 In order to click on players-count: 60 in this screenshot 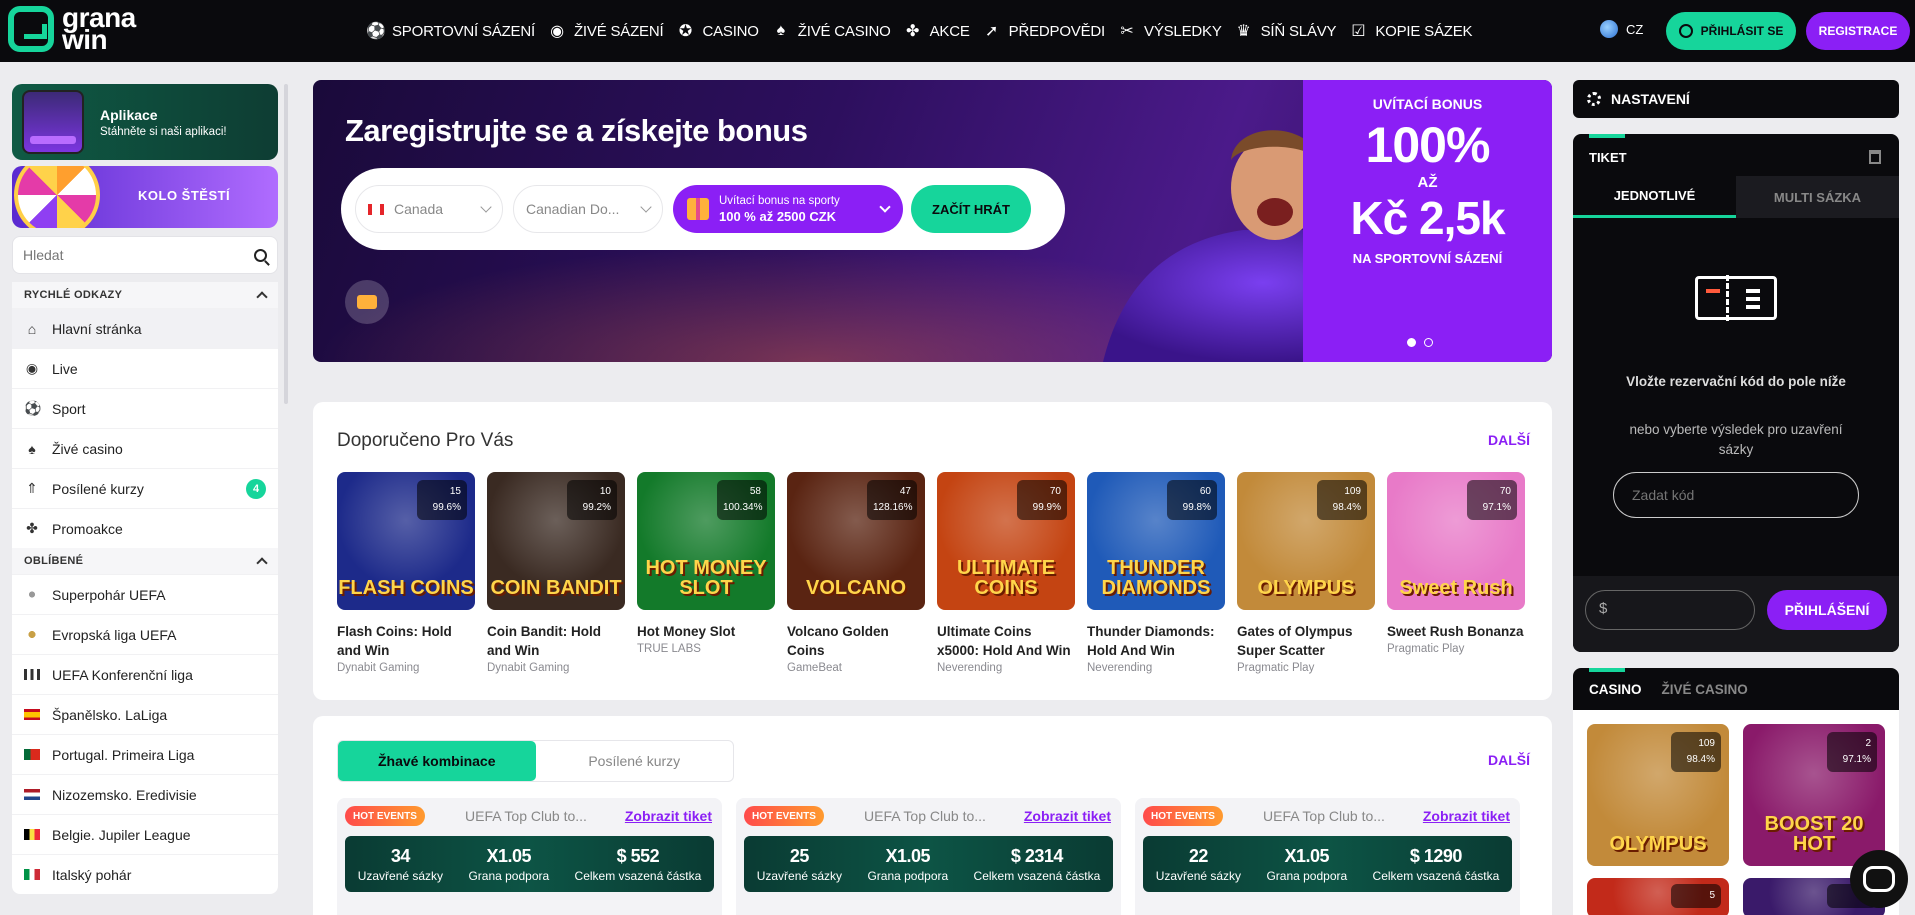, I will do `click(1205, 491)`.